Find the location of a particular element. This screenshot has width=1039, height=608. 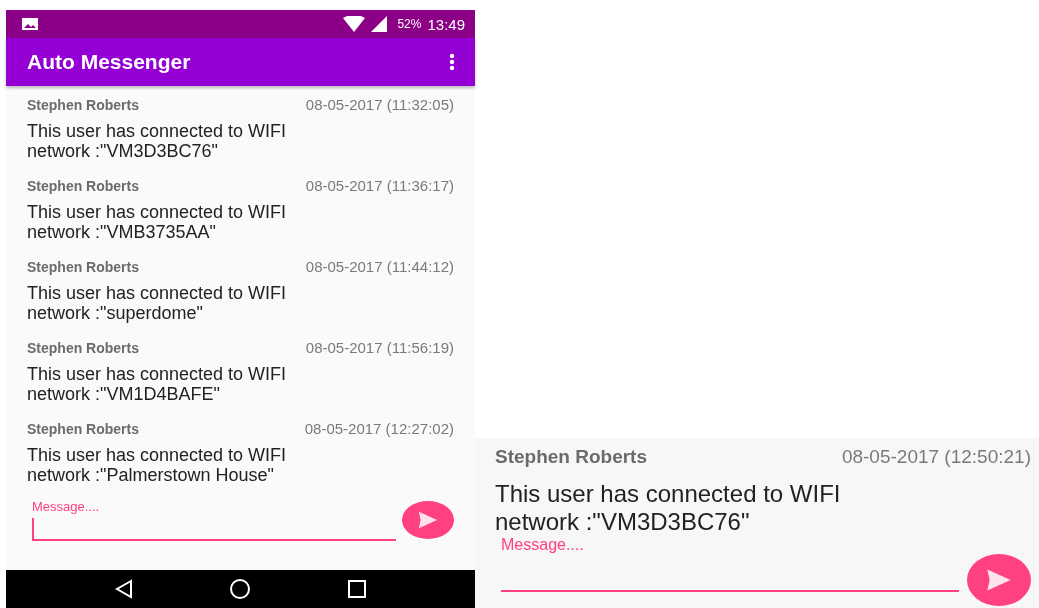

message-timestamp: 08-05-2017 (11:36:17) is located at coordinates (379, 185).